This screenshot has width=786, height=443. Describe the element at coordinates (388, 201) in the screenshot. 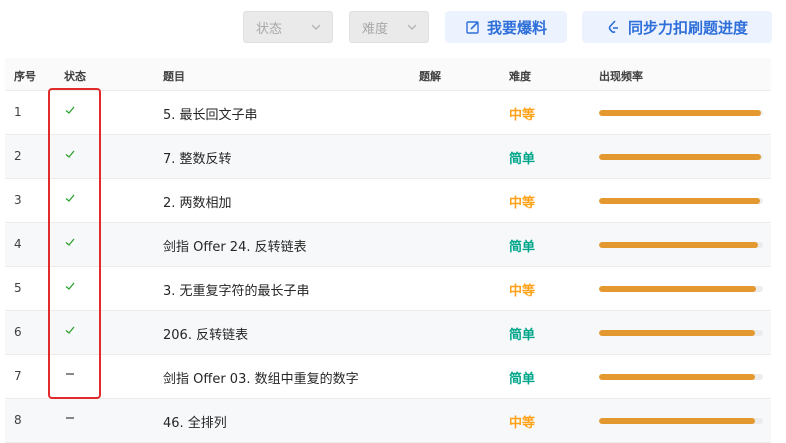

I see `table-row: 3 2. 两数相加 中等` at that location.